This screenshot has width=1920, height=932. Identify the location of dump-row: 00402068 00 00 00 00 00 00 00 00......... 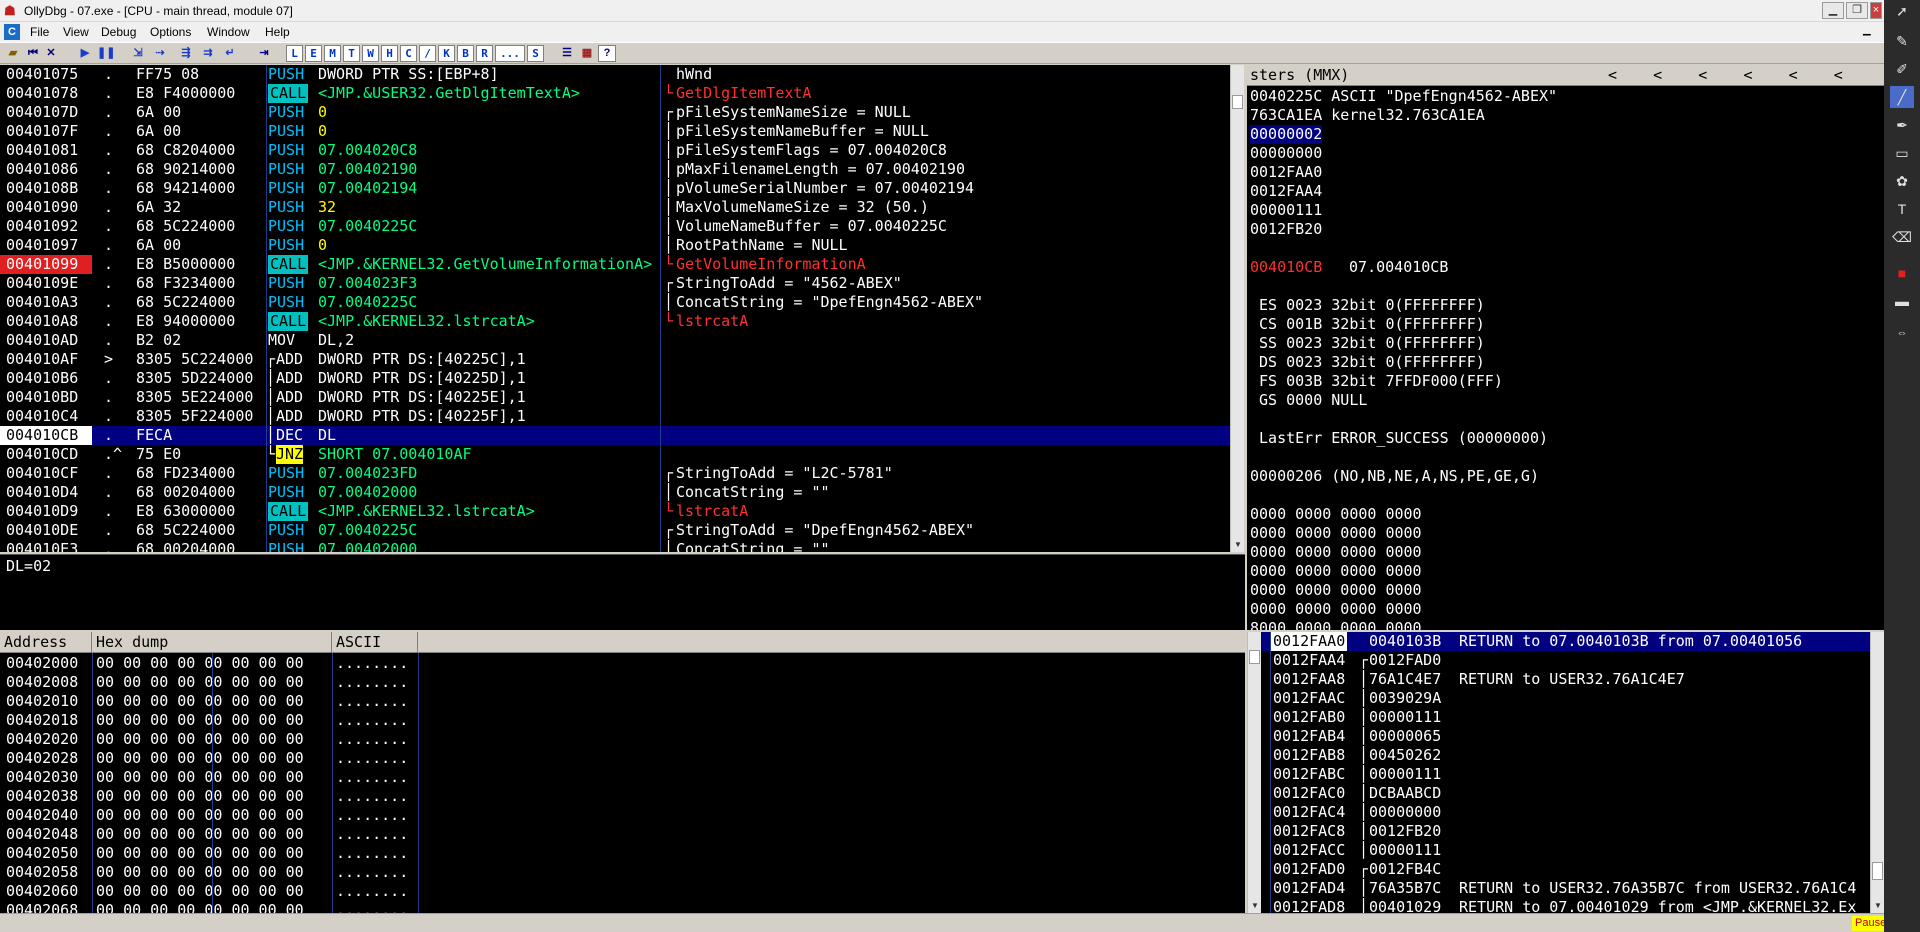
(622, 907).